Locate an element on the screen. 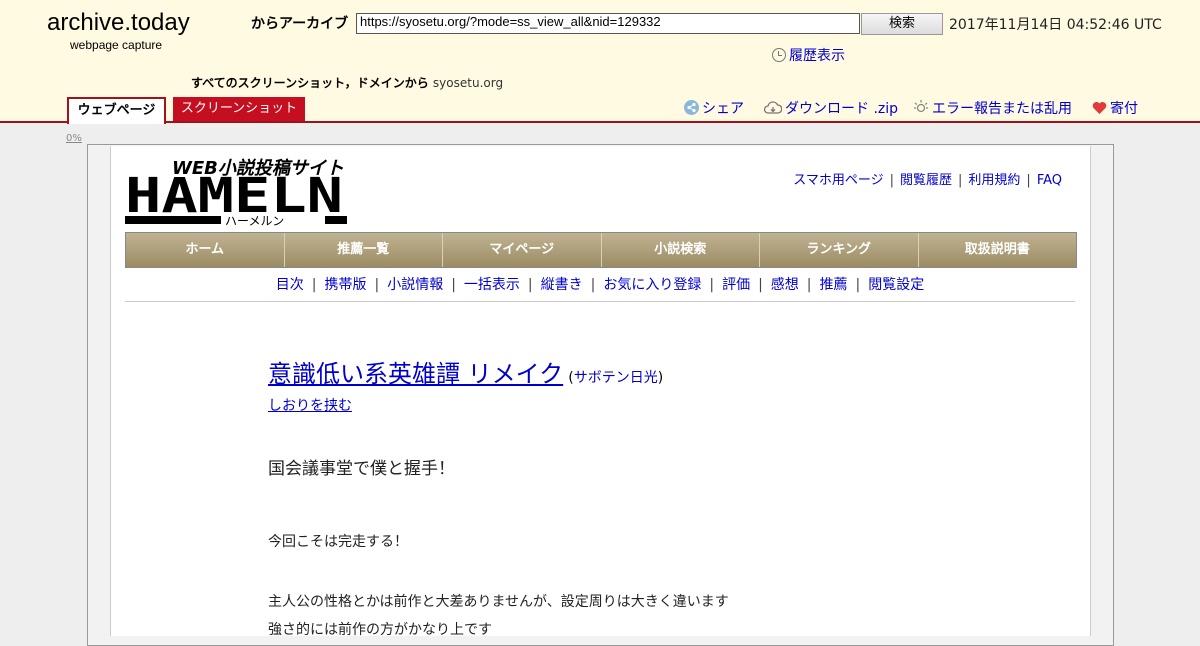  bulb-icon is located at coordinates (921, 109).